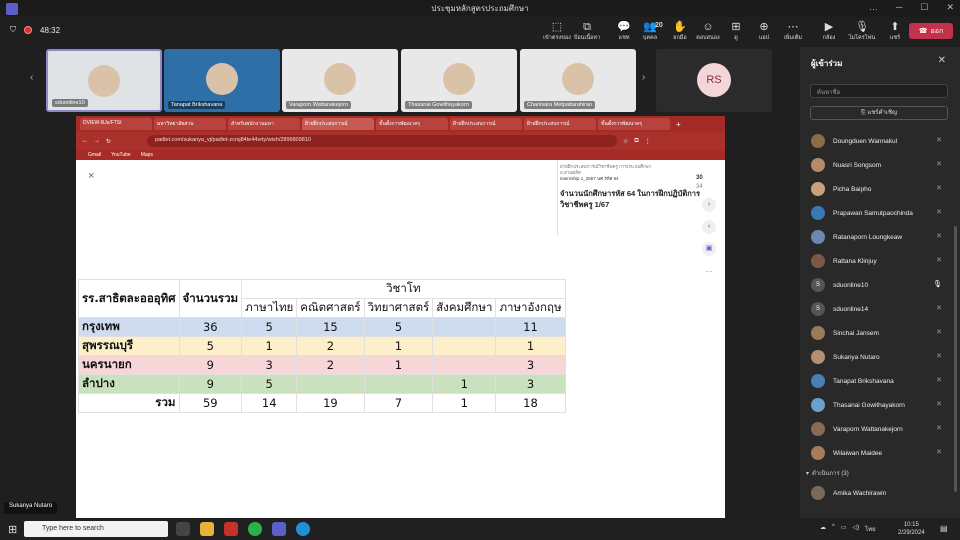 The height and width of the screenshot is (540, 960). Describe the element at coordinates (876, 141) in the screenshot. I see `participant-row: Doungduen Wannakul ✕` at that location.